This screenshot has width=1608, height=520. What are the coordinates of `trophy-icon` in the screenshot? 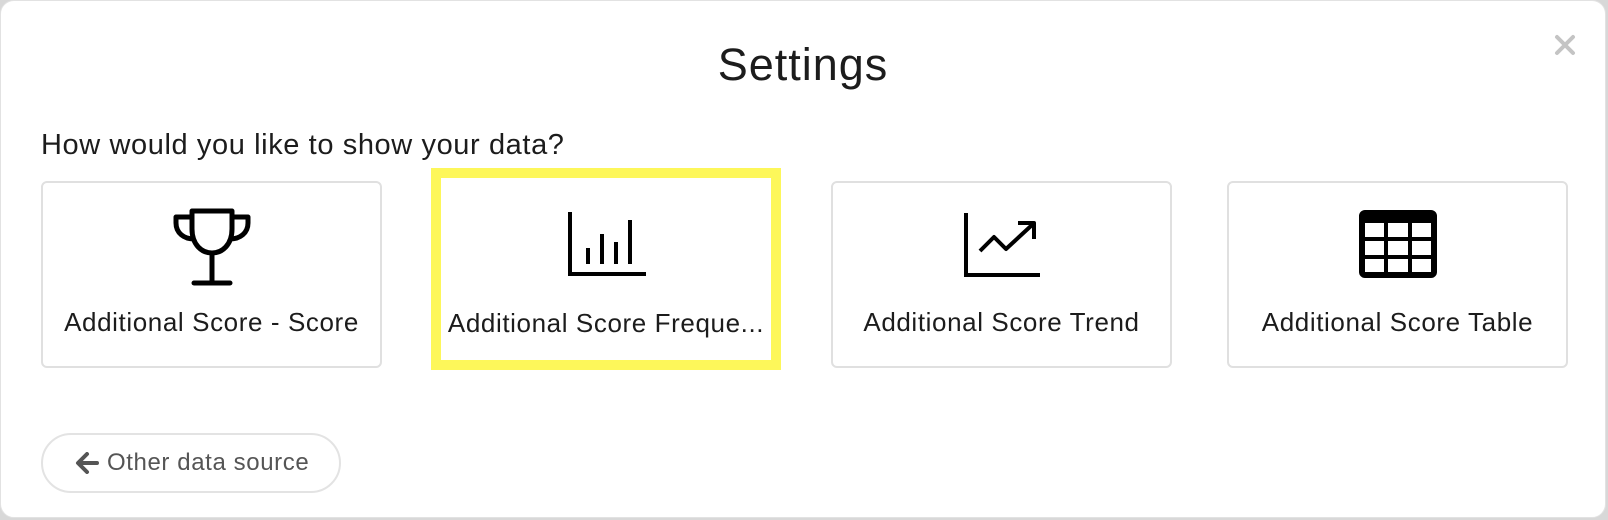 It's located at (211, 247).